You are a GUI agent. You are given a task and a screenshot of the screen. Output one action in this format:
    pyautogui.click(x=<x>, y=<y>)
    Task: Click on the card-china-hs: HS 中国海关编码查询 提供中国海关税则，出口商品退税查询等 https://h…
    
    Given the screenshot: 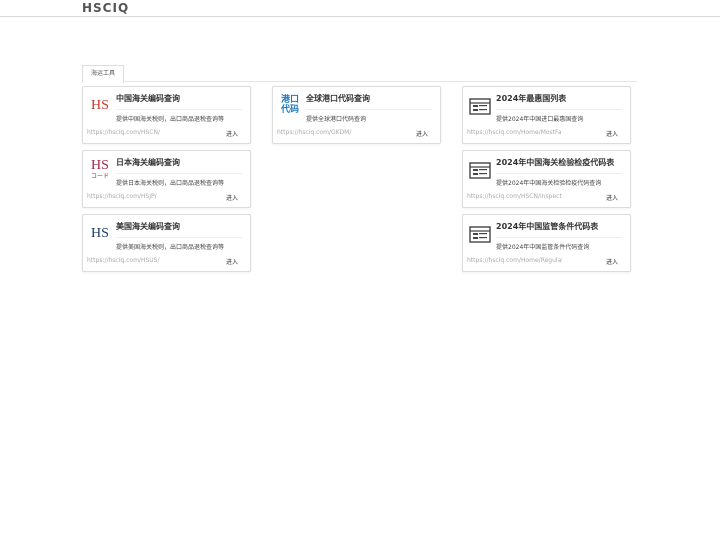 What is the action you would take?
    pyautogui.click(x=166, y=115)
    